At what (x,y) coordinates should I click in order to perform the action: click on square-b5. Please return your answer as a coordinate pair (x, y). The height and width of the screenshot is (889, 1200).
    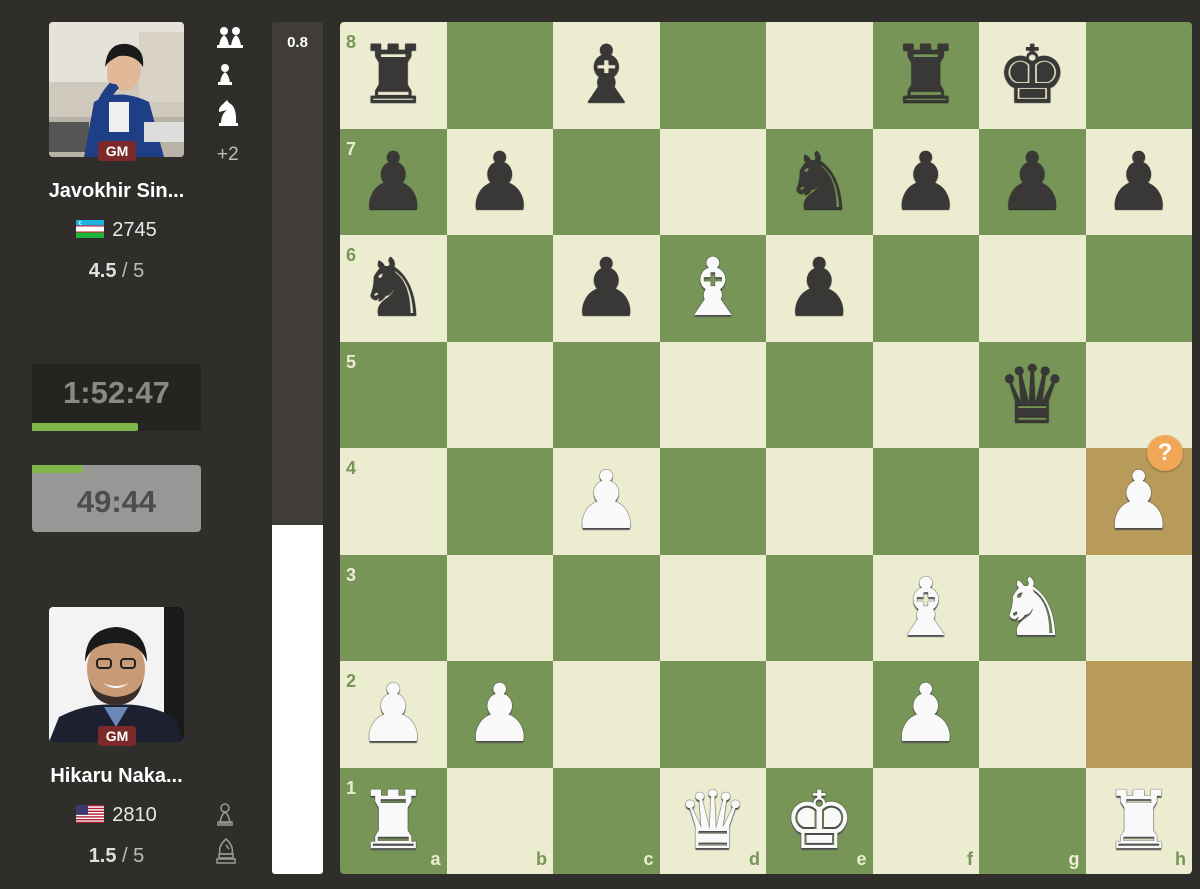
    Looking at the image, I should click on (499, 394).